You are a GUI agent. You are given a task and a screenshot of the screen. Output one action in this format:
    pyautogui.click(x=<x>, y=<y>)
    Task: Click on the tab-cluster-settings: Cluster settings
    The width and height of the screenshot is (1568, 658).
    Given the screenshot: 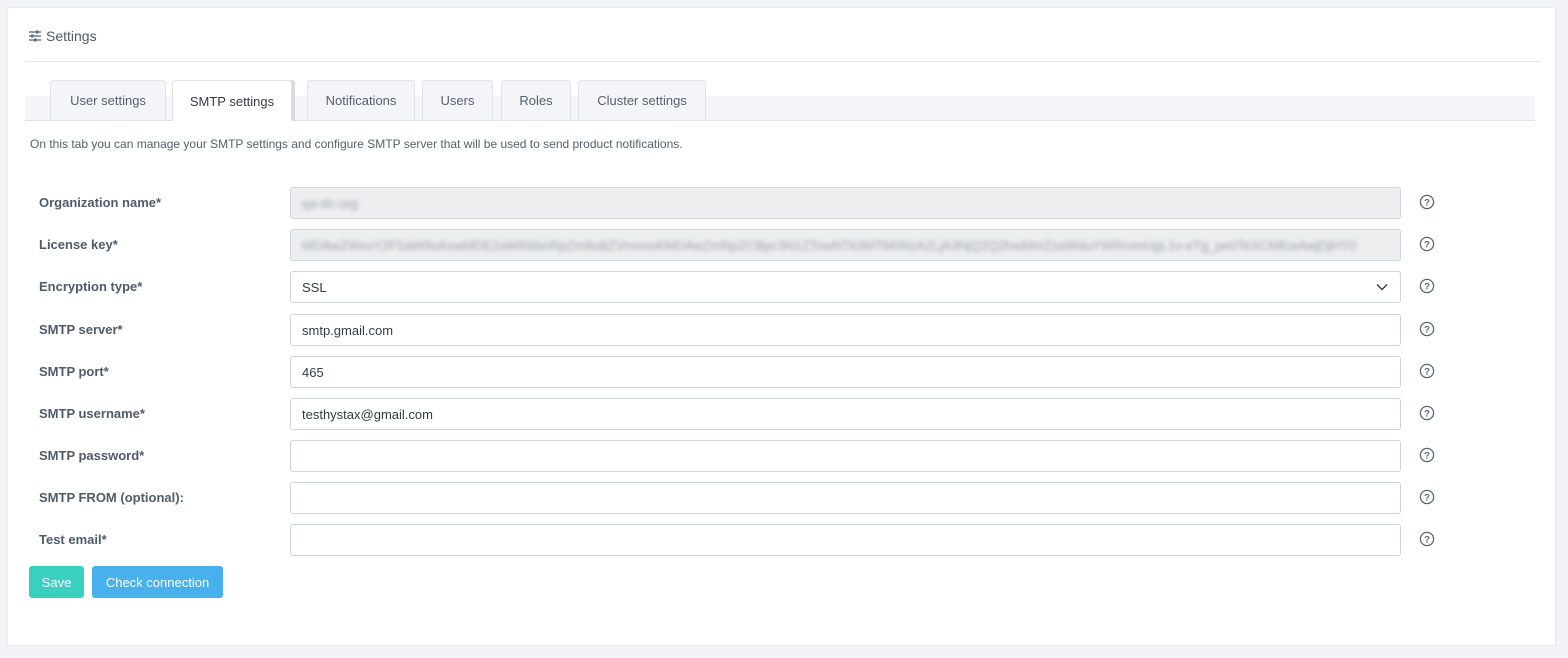 What is the action you would take?
    pyautogui.click(x=642, y=100)
    